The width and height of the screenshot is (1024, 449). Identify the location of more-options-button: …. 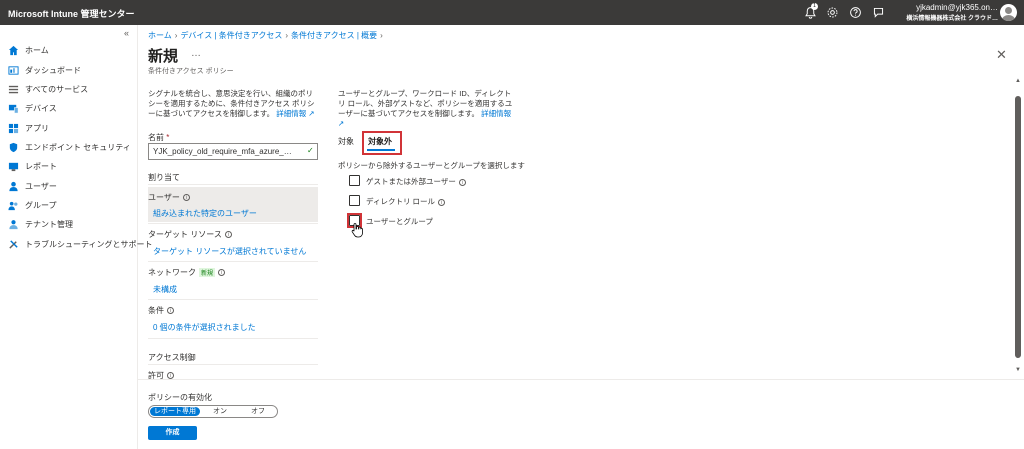
(196, 53).